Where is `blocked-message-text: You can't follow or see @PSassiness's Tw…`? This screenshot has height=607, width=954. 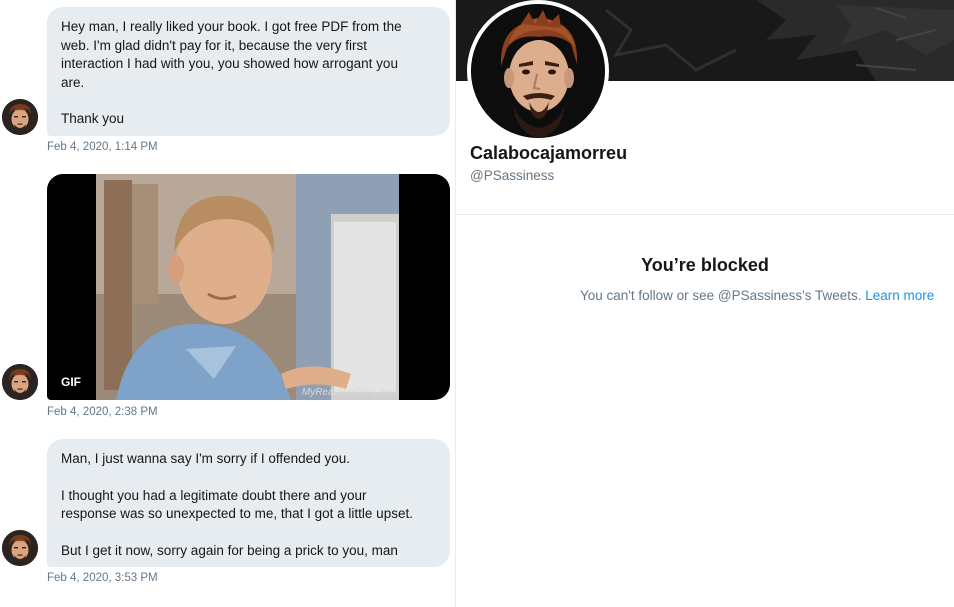
blocked-message-text: You can't follow or see @PSassiness's Tw… is located at coordinates (723, 295).